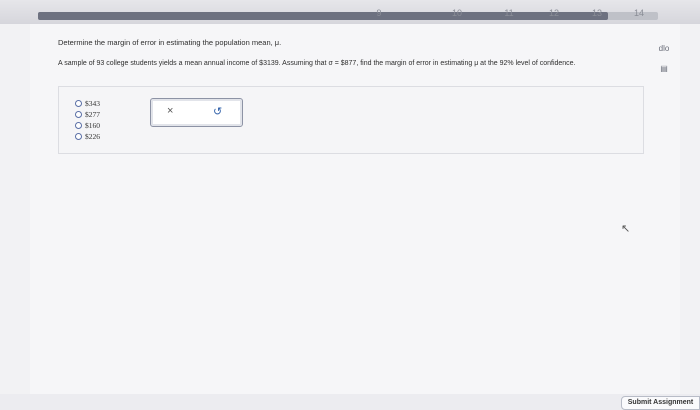 The height and width of the screenshot is (410, 700). I want to click on clear-button: ×, so click(170, 111).